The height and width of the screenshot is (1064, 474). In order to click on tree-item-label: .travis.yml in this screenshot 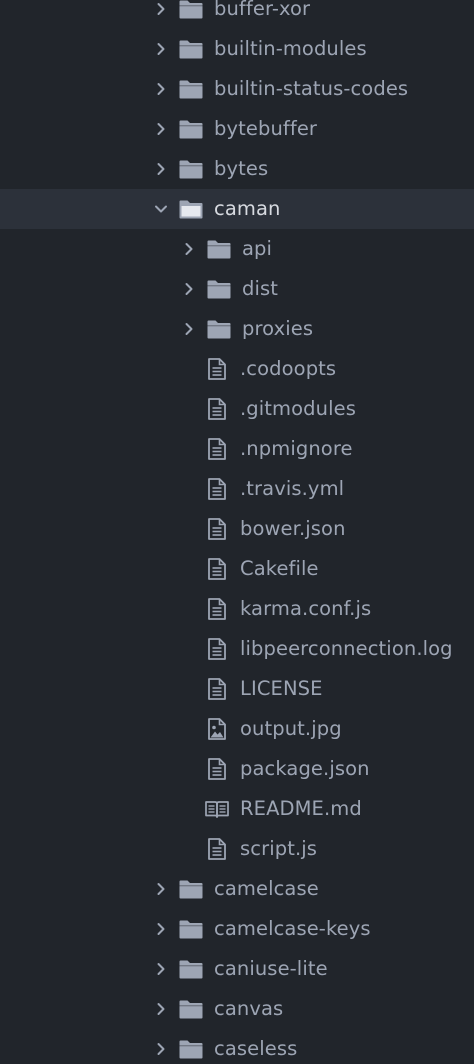, I will do `click(292, 488)`.